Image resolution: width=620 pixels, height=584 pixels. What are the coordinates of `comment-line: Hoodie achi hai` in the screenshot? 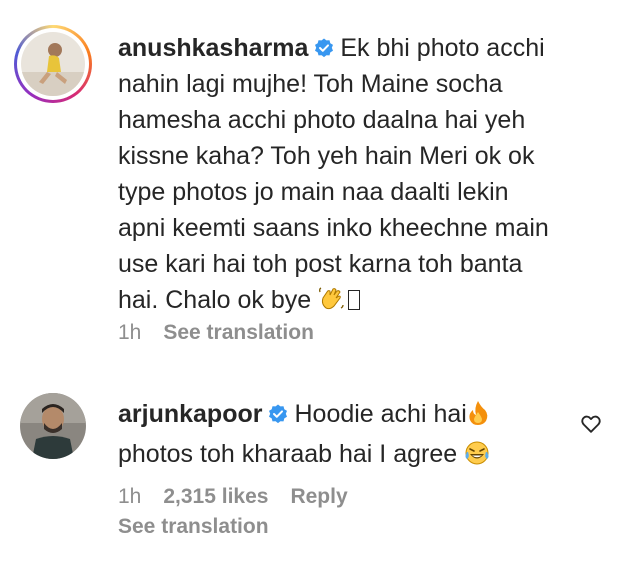 It's located at (380, 414).